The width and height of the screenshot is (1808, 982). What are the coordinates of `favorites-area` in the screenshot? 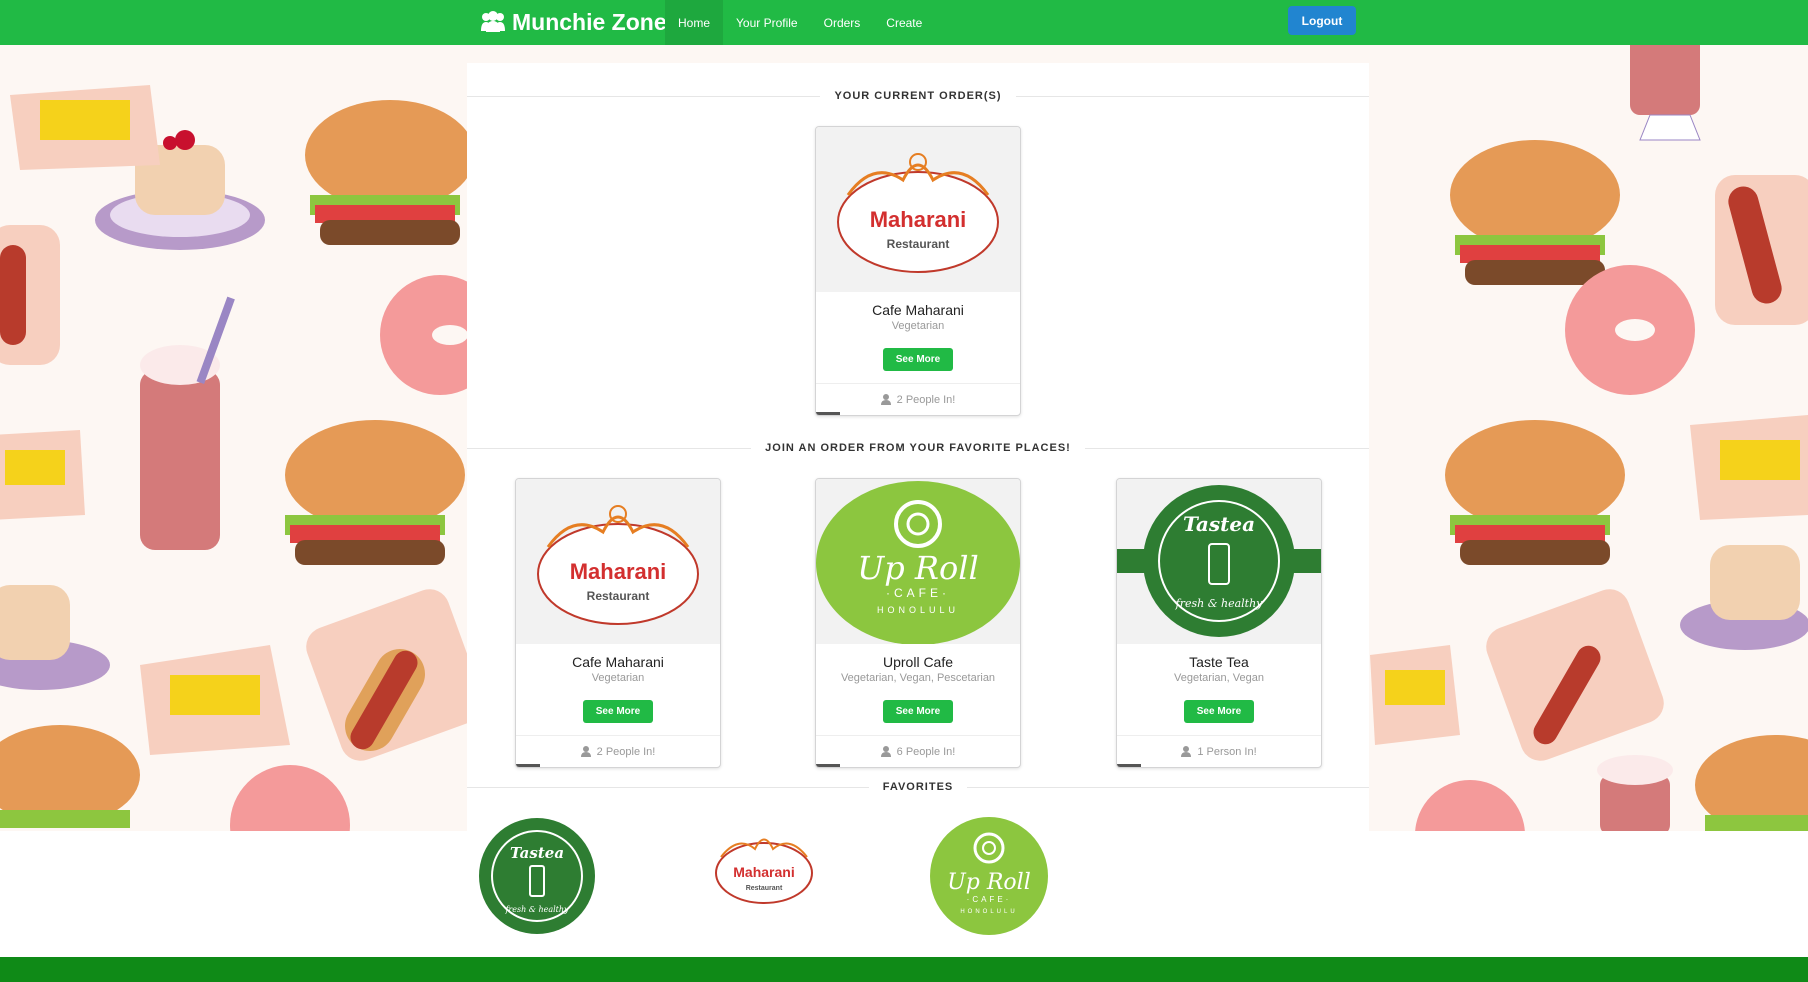 It's located at (904, 894).